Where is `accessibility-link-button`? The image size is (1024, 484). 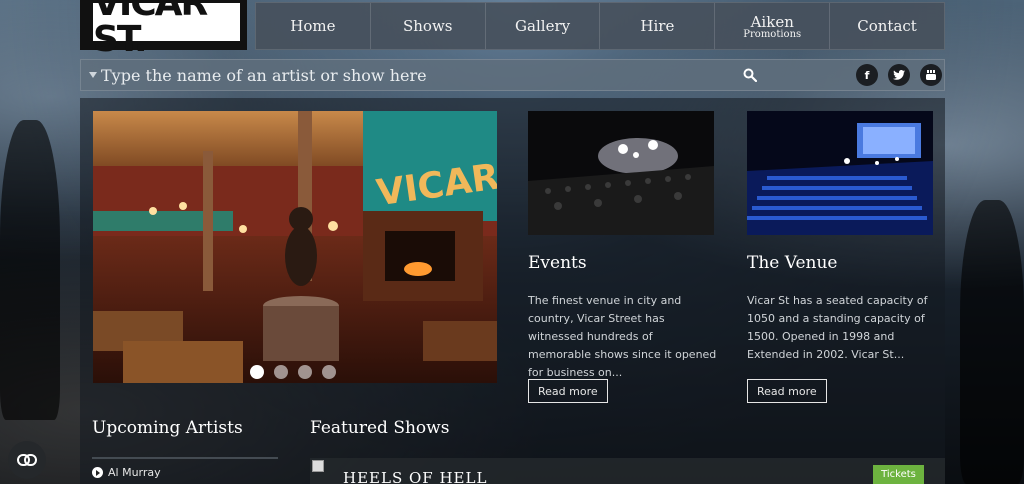 accessibility-link-button is located at coordinates (27, 460).